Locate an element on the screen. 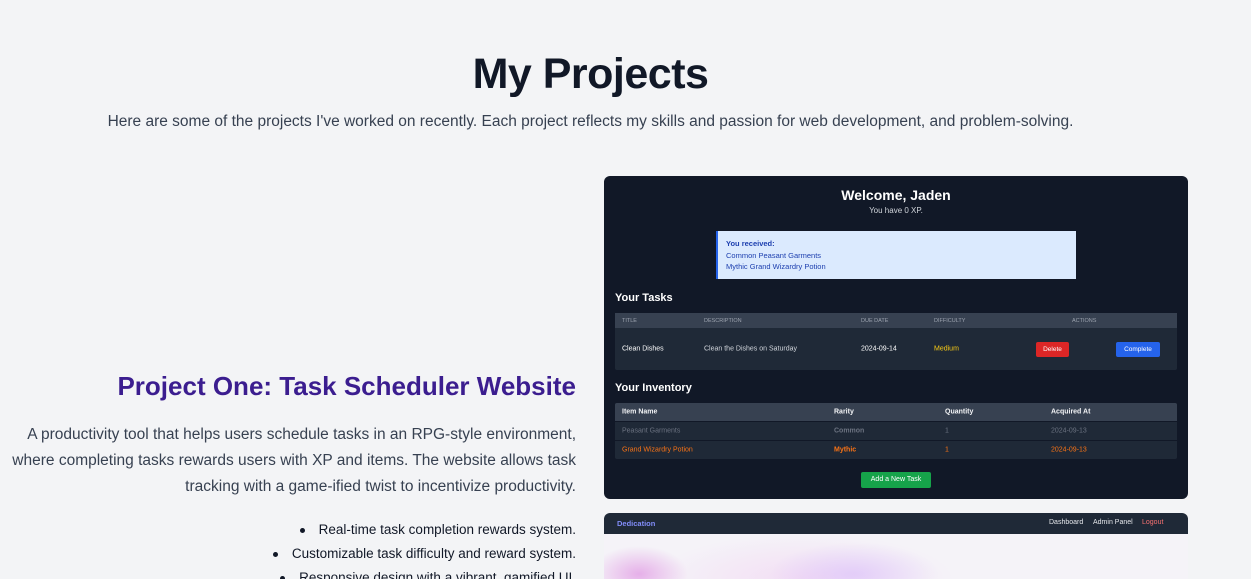  add-task-button: Add a New Task is located at coordinates (896, 480).